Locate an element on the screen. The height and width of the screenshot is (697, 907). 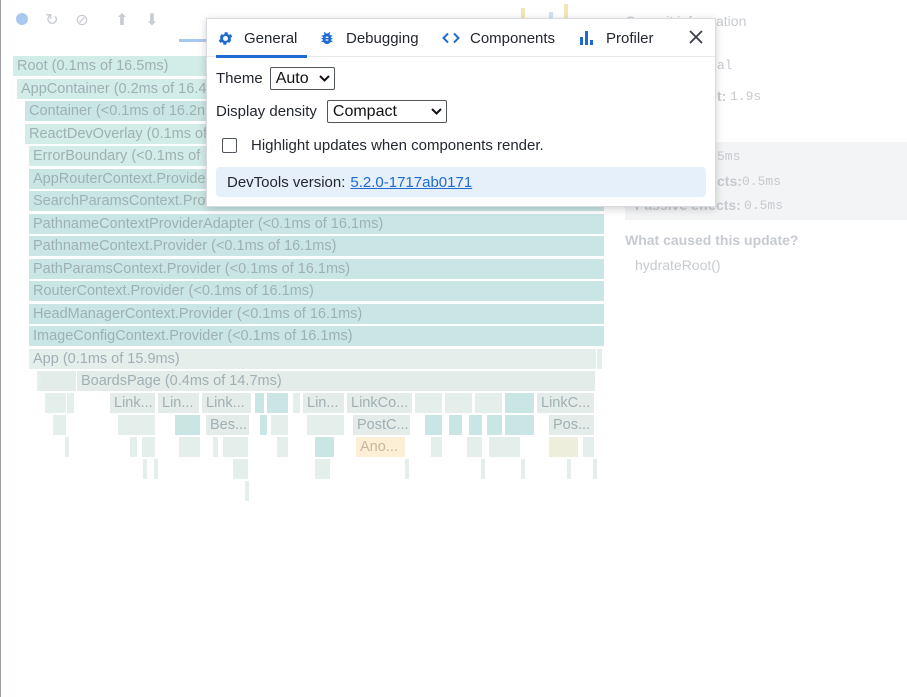
tab-general: General is located at coordinates (261, 38).